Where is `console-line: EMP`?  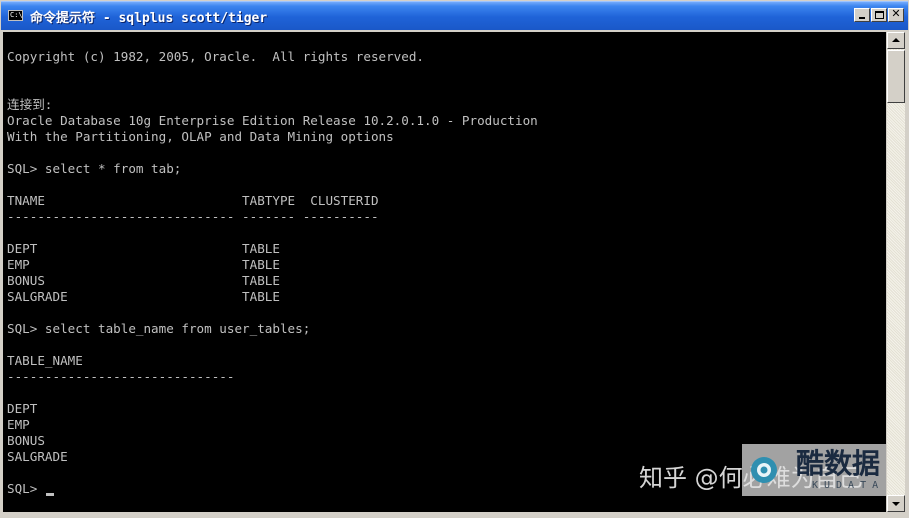
console-line: EMP is located at coordinates (18, 424).